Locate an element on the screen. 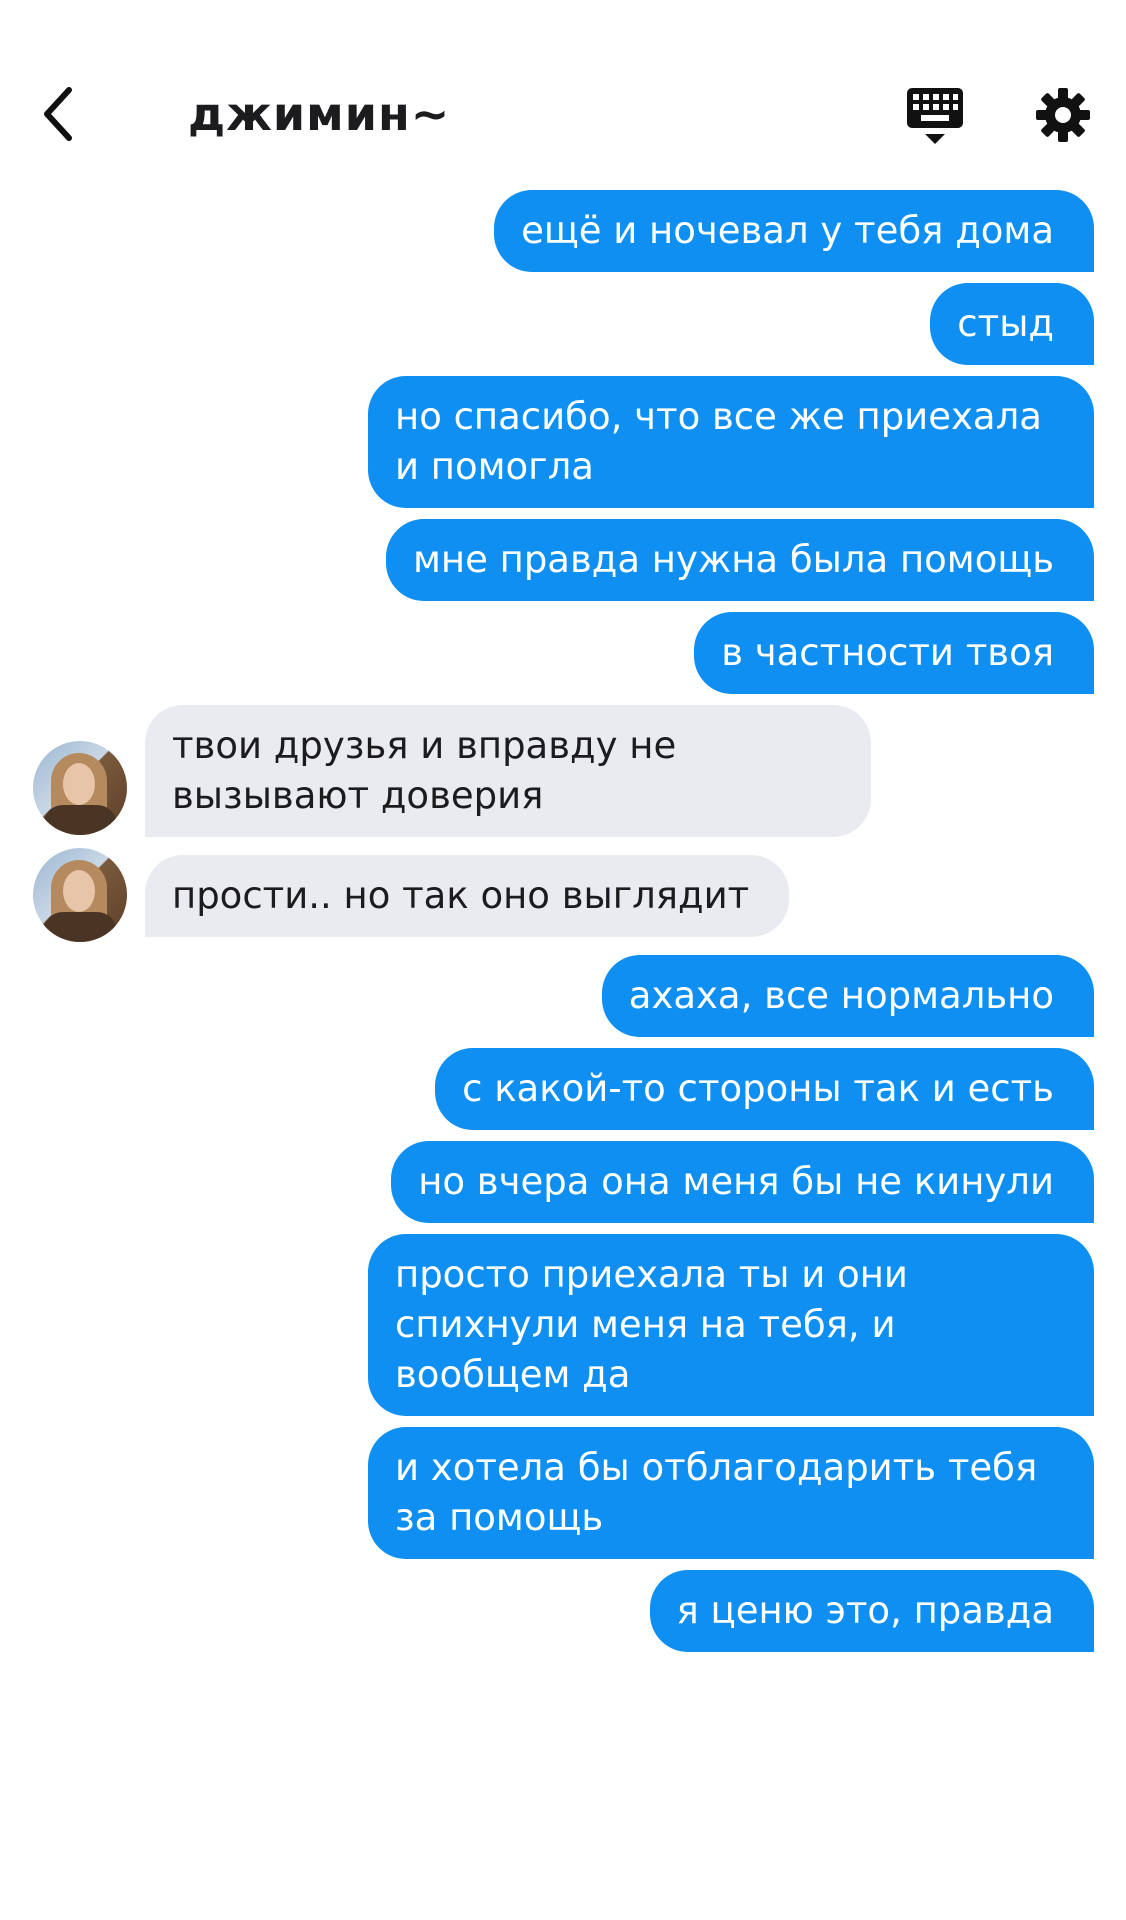  message-bubble: но вчера она меня бы не кинули is located at coordinates (742, 1182).